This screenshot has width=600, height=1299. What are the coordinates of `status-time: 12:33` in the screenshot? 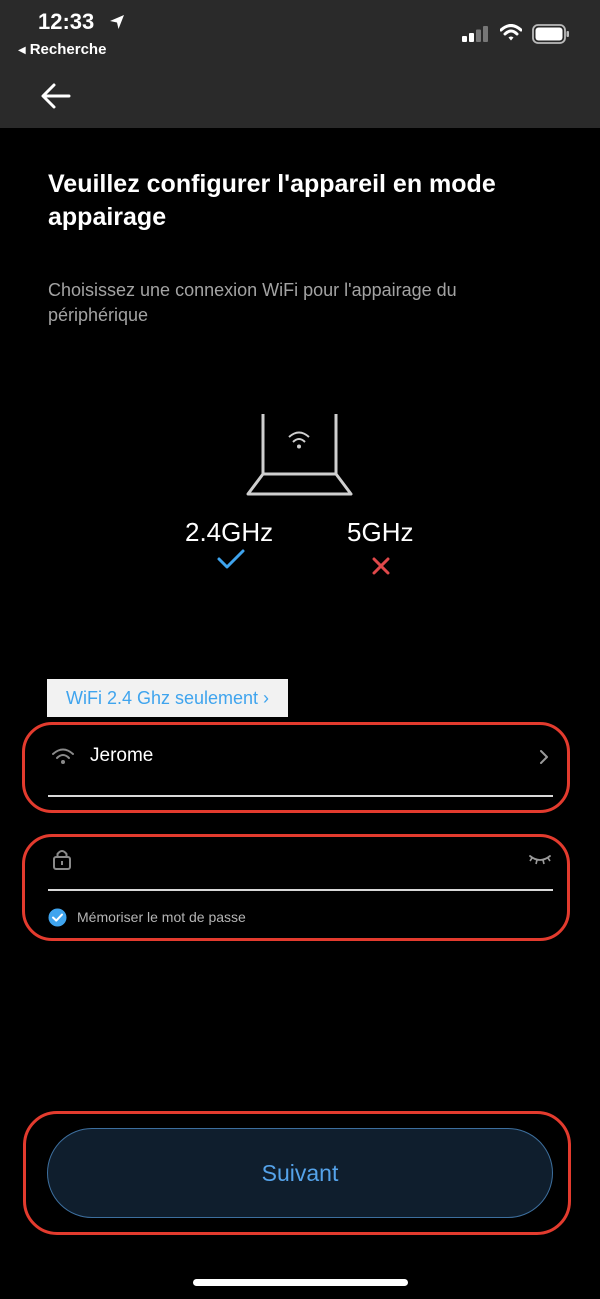 It's located at (66, 21).